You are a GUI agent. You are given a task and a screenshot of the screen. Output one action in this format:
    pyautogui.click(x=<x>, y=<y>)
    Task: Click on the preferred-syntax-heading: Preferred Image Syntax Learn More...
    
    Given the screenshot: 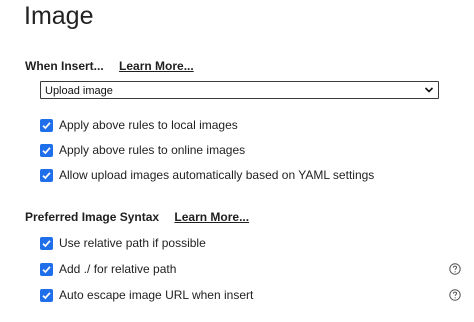 What is the action you would take?
    pyautogui.click(x=137, y=217)
    